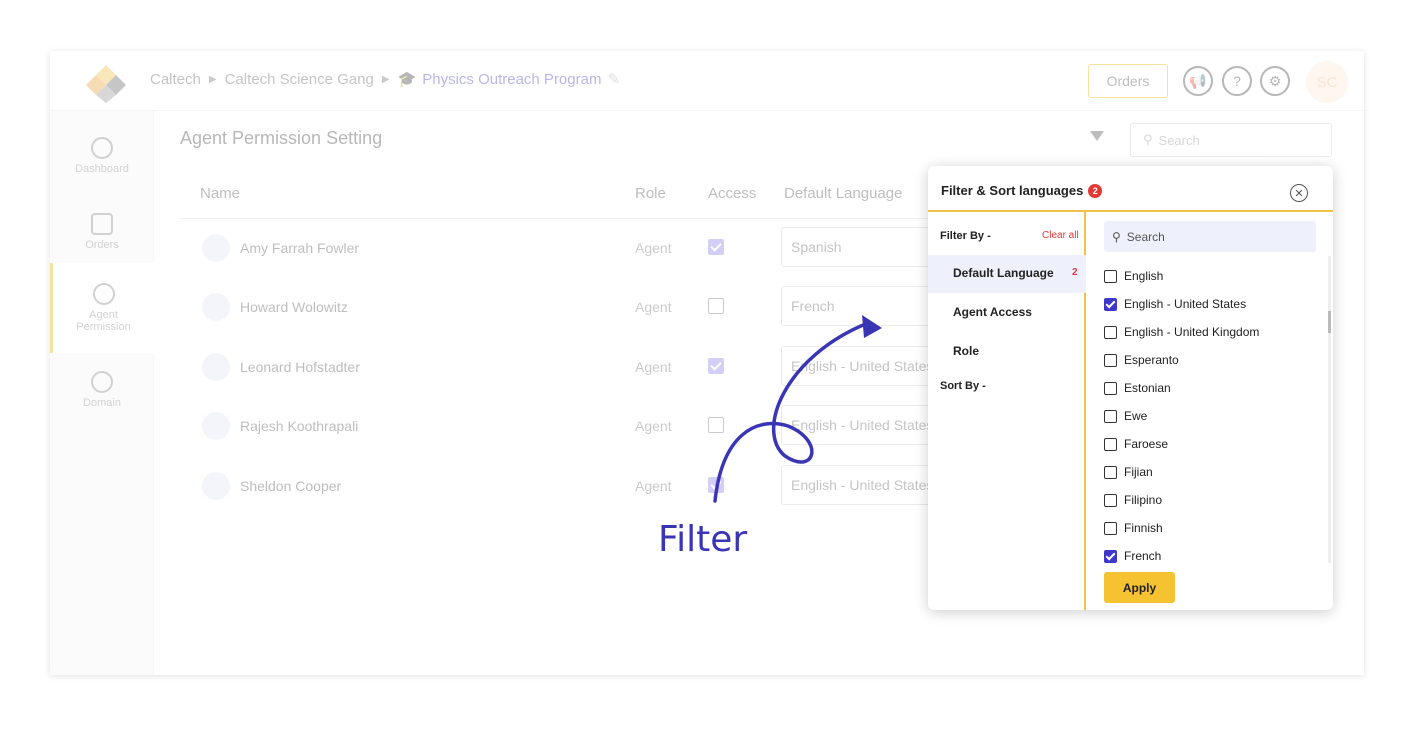 The width and height of the screenshot is (1409, 734). I want to click on language-option: English - United States, so click(1209, 304).